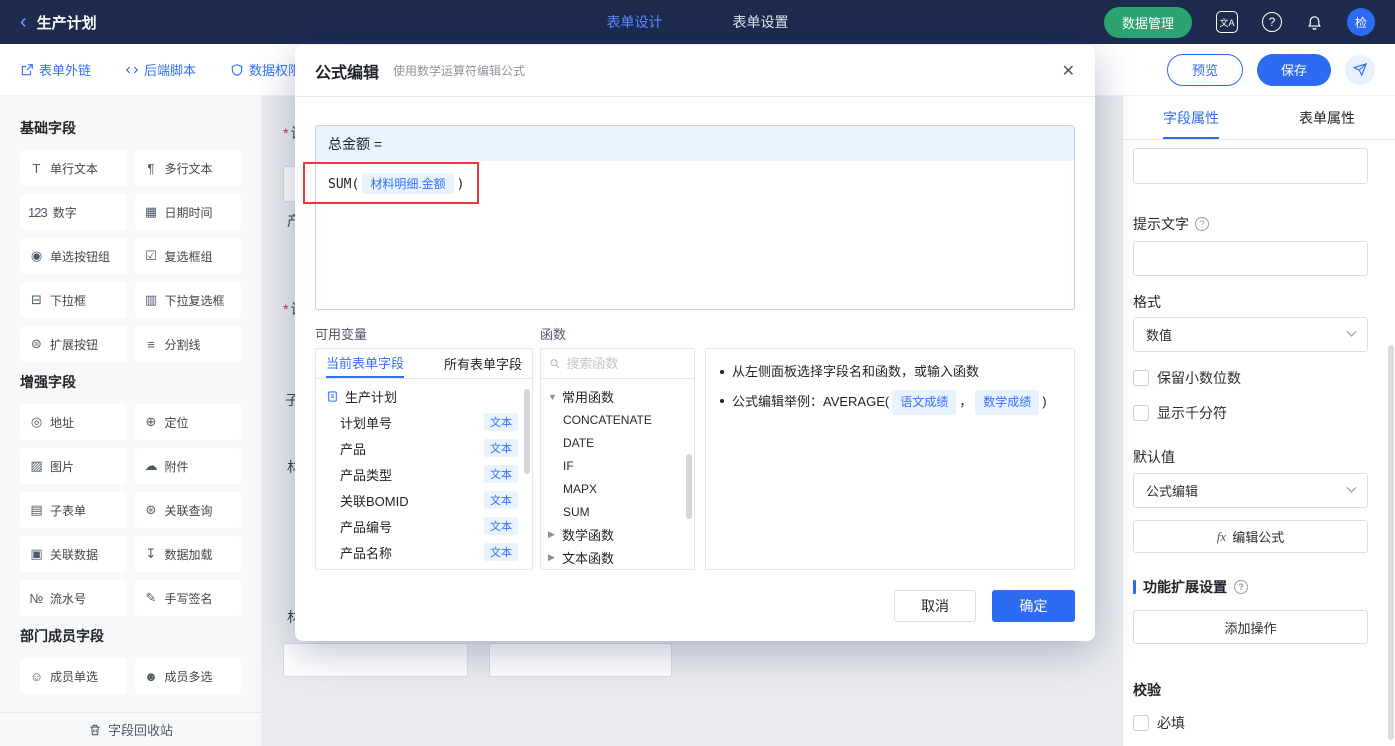 This screenshot has width=1395, height=746. I want to click on data-permission-button: 数据权限, so click(265, 69).